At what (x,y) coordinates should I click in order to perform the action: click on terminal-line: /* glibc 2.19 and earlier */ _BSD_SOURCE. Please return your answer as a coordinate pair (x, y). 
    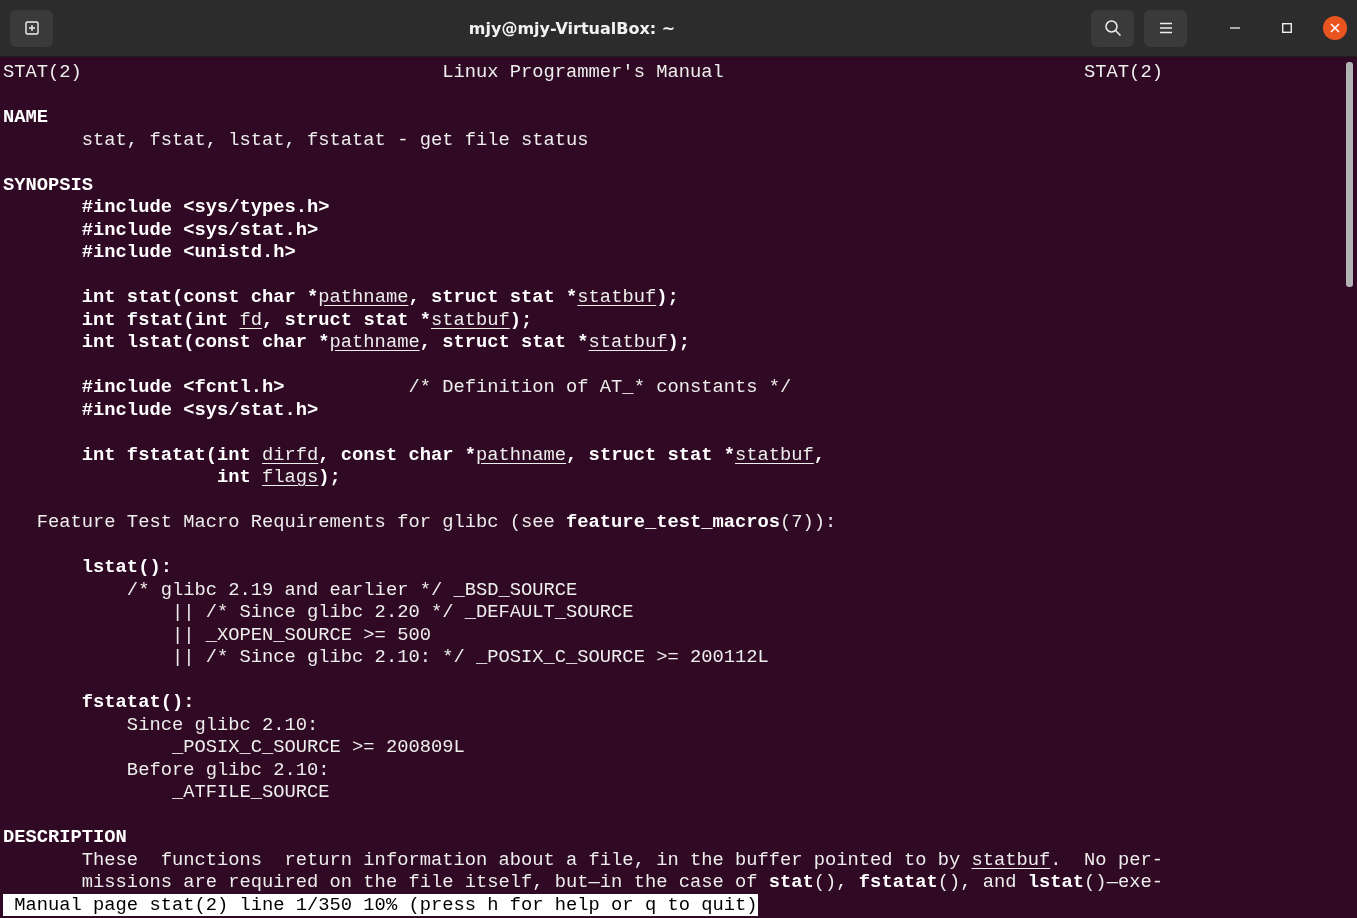
    Looking at the image, I should click on (351, 589).